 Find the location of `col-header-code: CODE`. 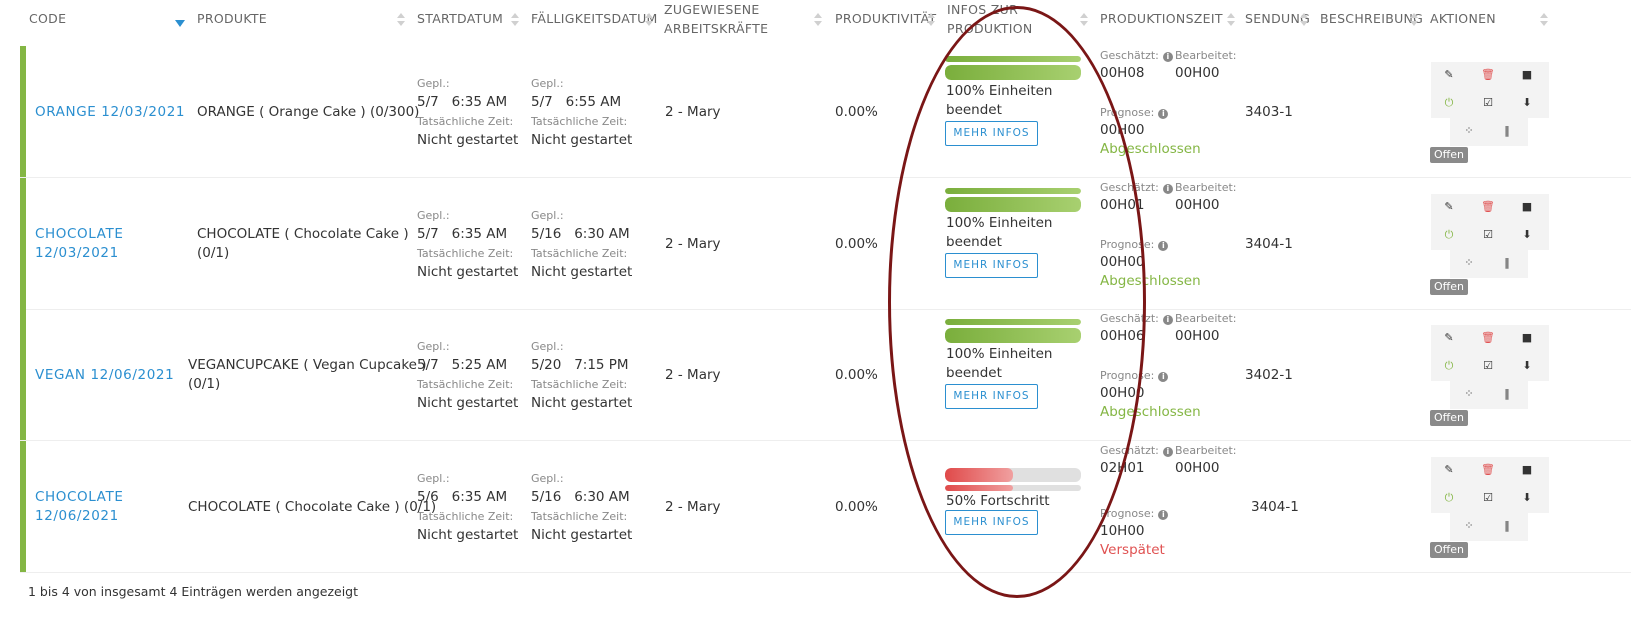

col-header-code: CODE is located at coordinates (47, 18).